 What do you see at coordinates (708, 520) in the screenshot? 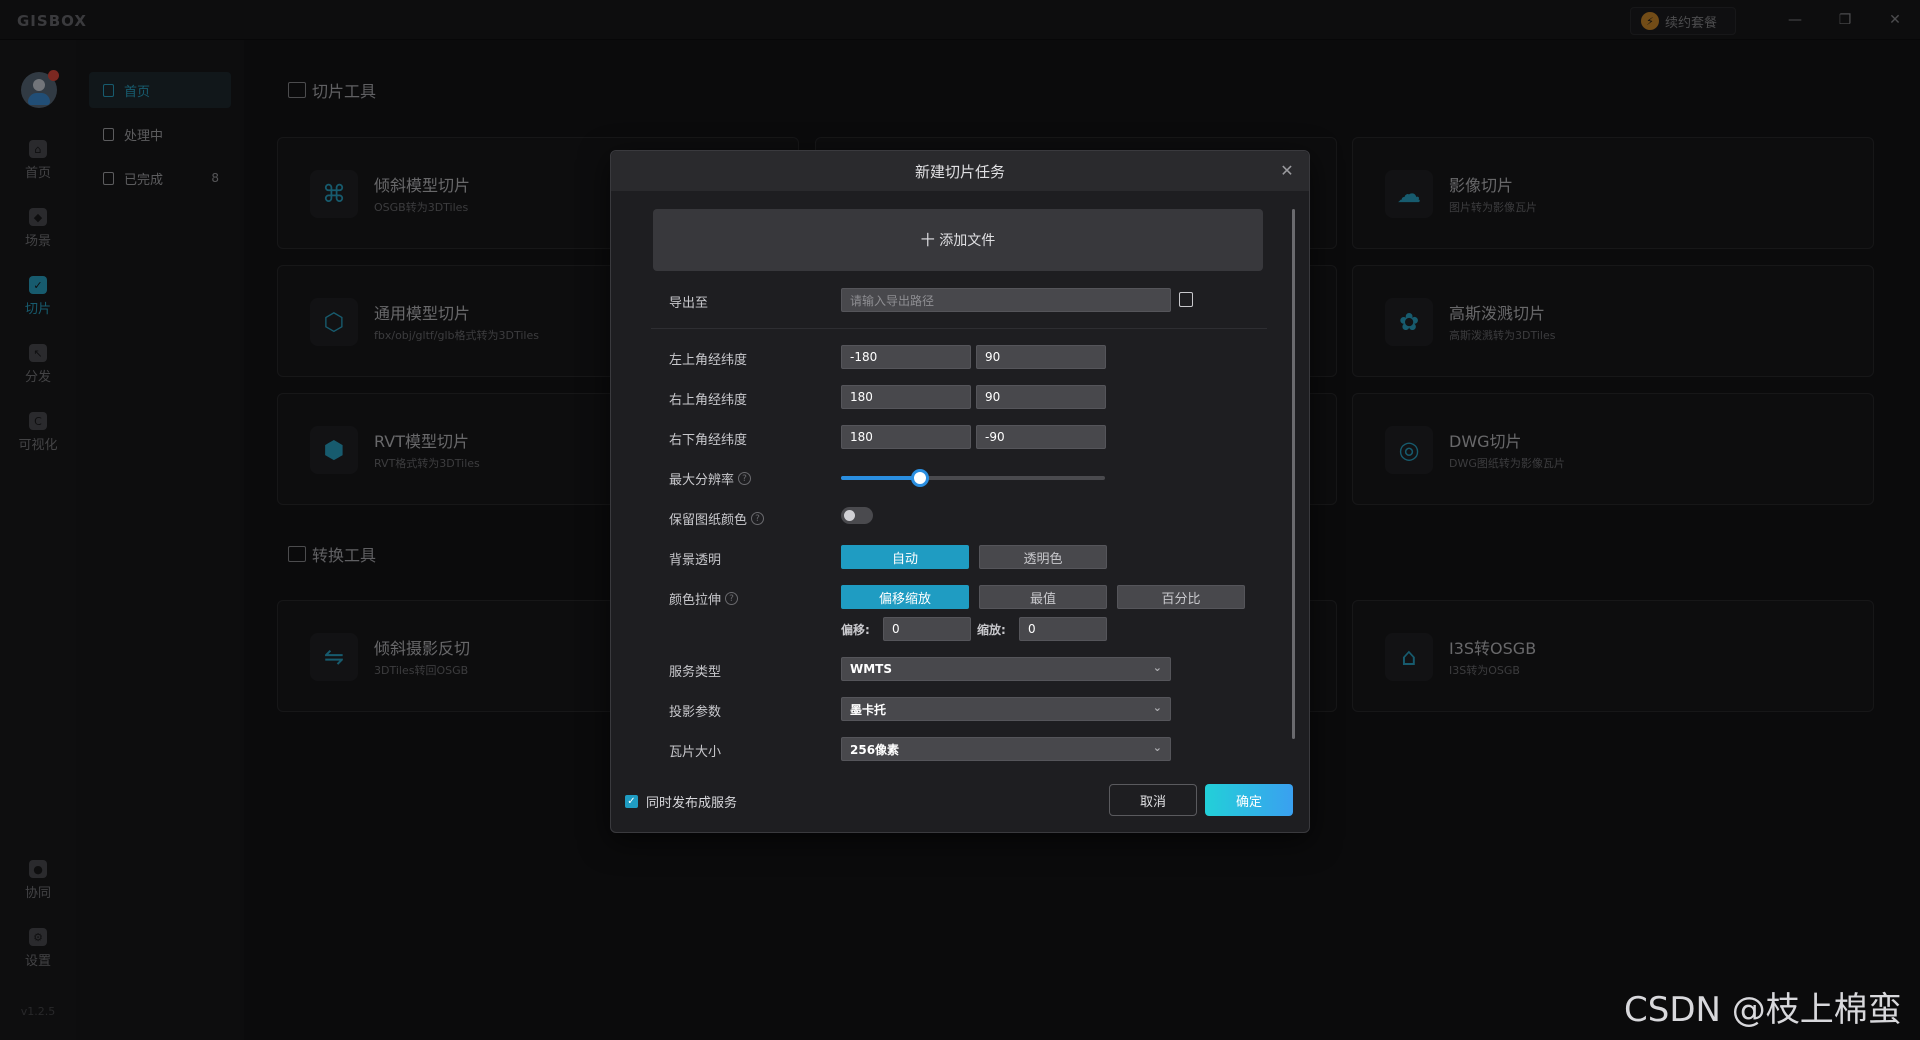
I see `keep-color-label-text: 保留图纸颜色` at bounding box center [708, 520].